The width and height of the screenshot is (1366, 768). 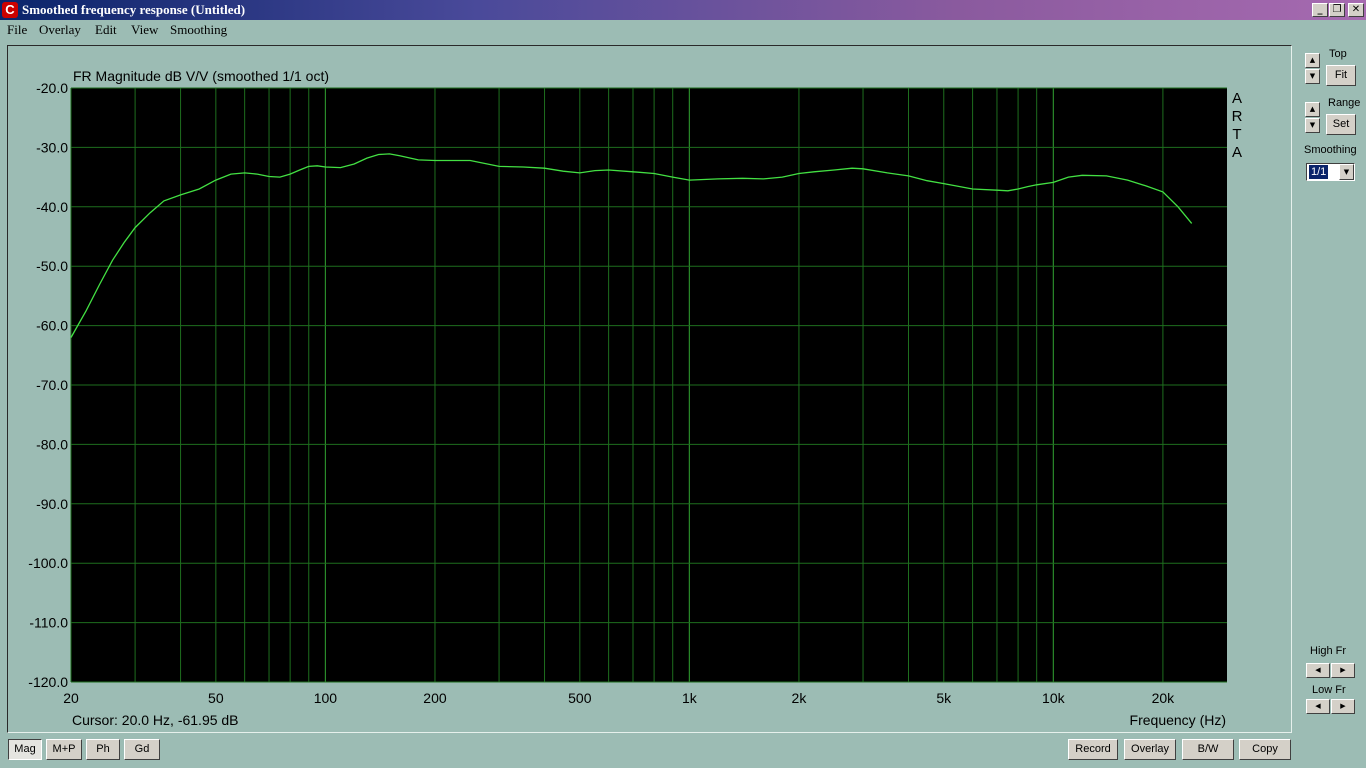 I want to click on chevron-down-icon: ▼, so click(x=1346, y=172).